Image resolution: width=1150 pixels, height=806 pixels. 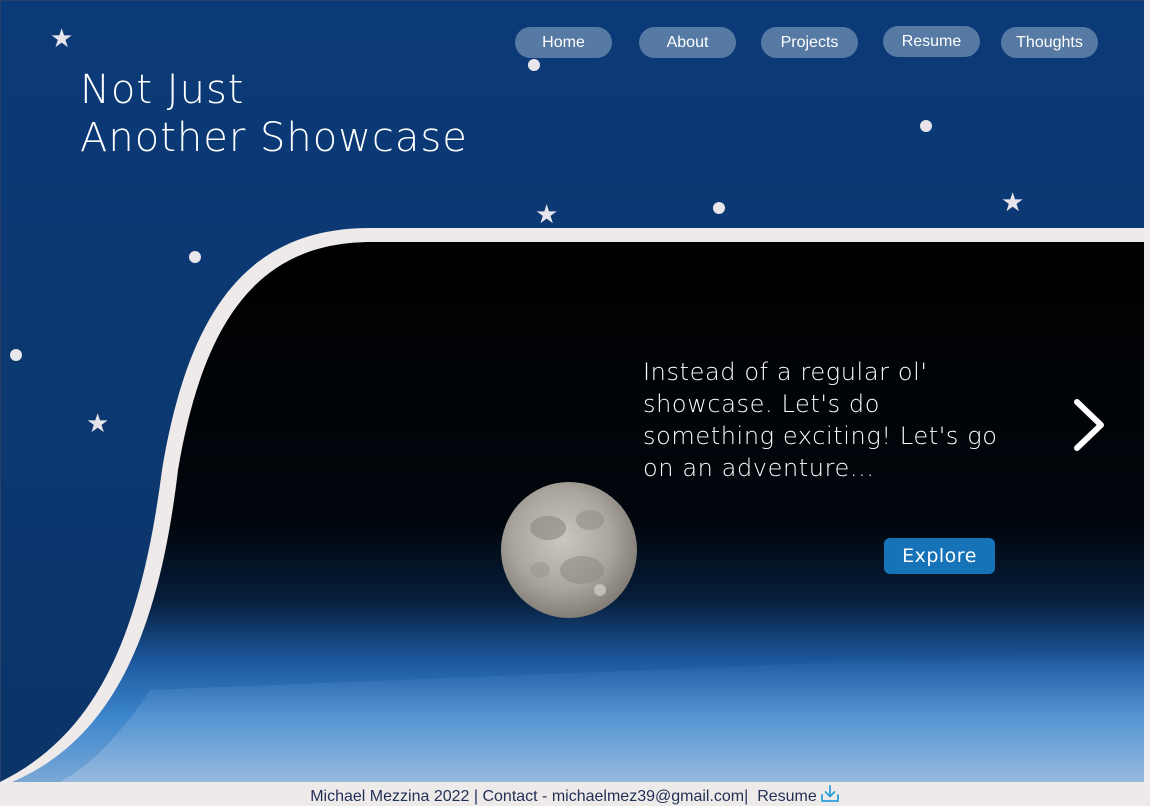 What do you see at coordinates (569, 550) in the screenshot?
I see `moon-image` at bounding box center [569, 550].